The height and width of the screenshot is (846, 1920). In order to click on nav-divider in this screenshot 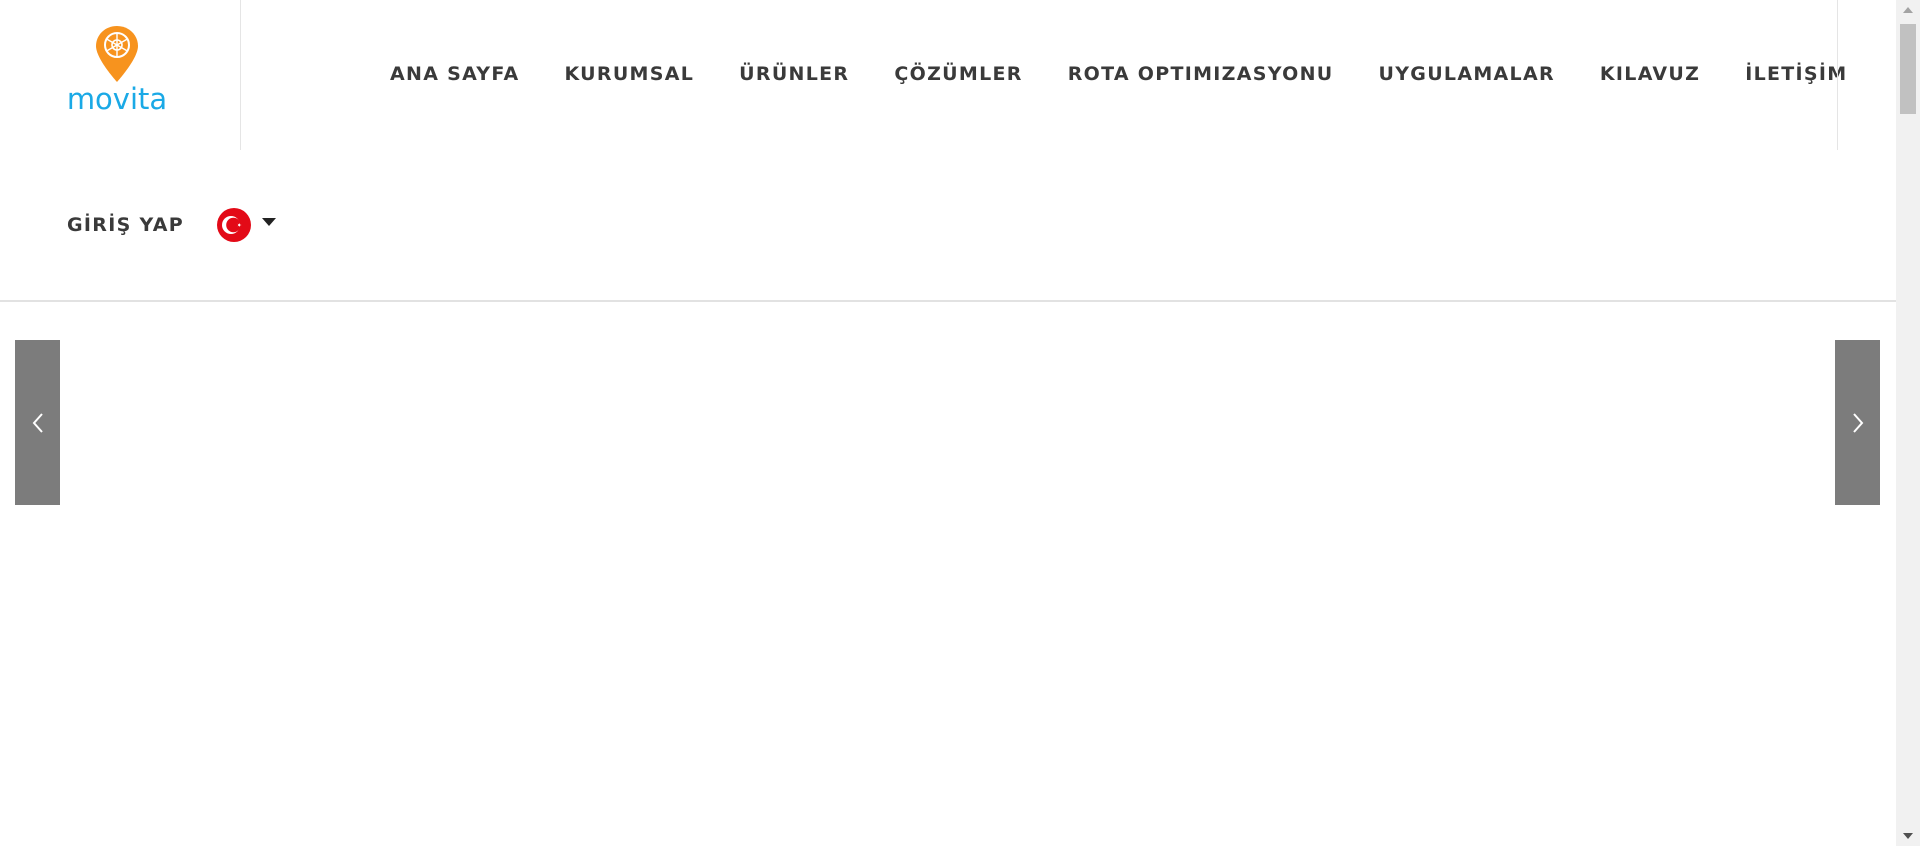, I will do `click(1837, 75)`.